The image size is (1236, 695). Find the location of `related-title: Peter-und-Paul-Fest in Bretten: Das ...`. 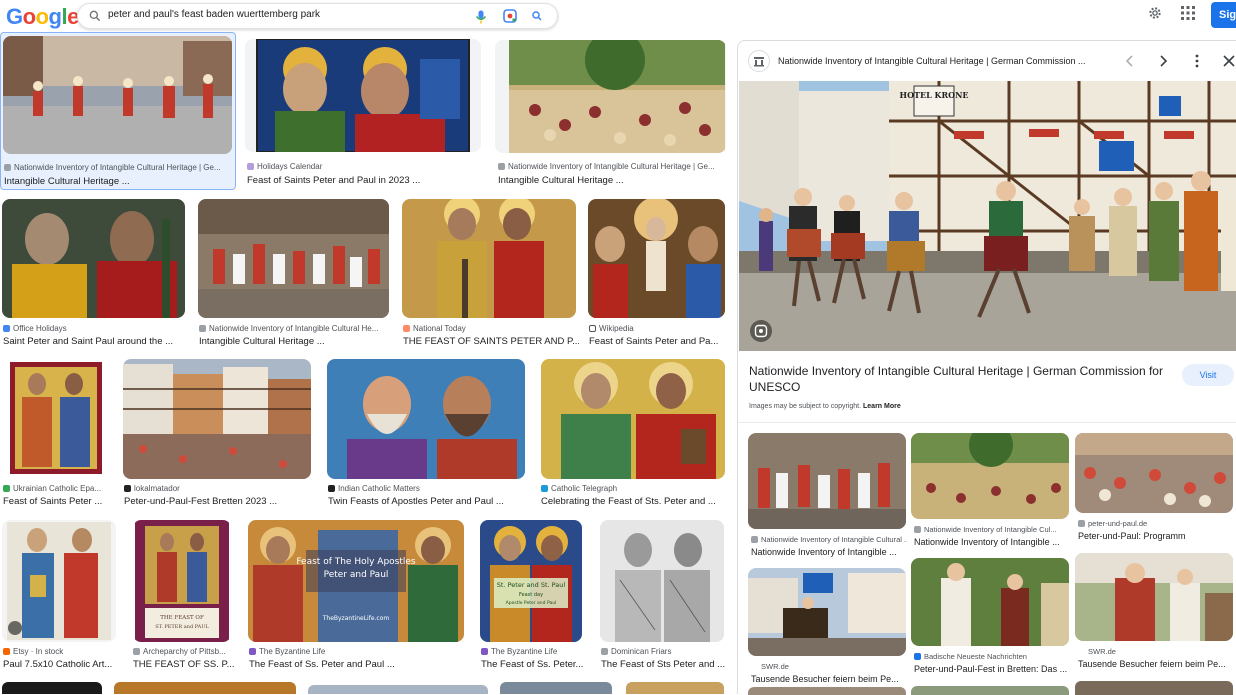

related-title: Peter-und-Paul-Fest in Bretten: Das ... is located at coordinates (992, 669).